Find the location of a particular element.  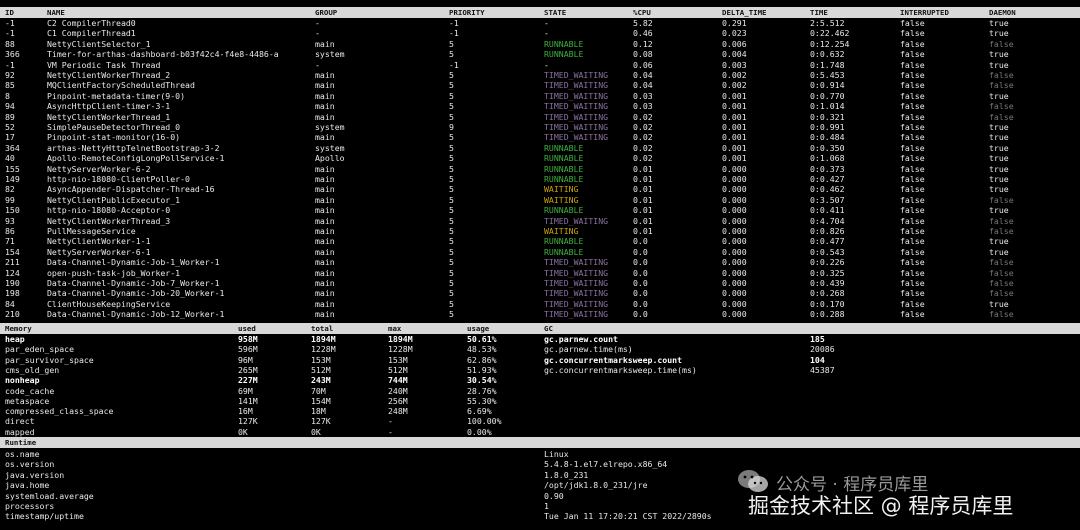

thread-priority-cell: 9 is located at coordinates (451, 127).